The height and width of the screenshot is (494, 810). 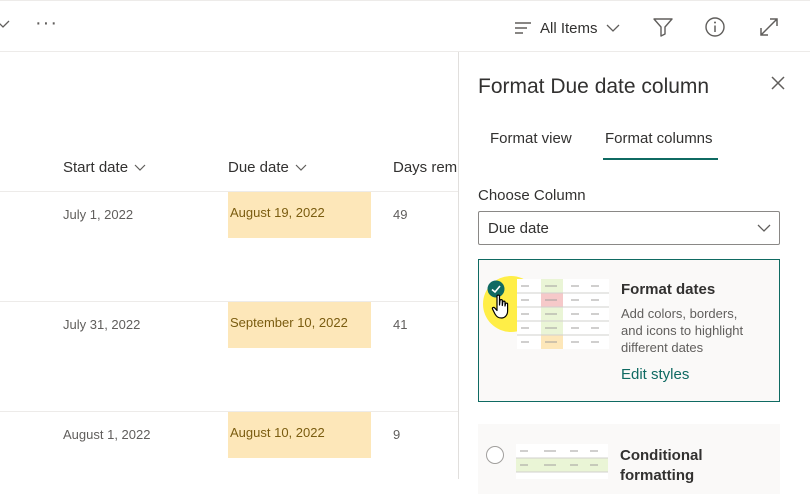 I want to click on command-bar: ··· All Items, so click(x=405, y=26).